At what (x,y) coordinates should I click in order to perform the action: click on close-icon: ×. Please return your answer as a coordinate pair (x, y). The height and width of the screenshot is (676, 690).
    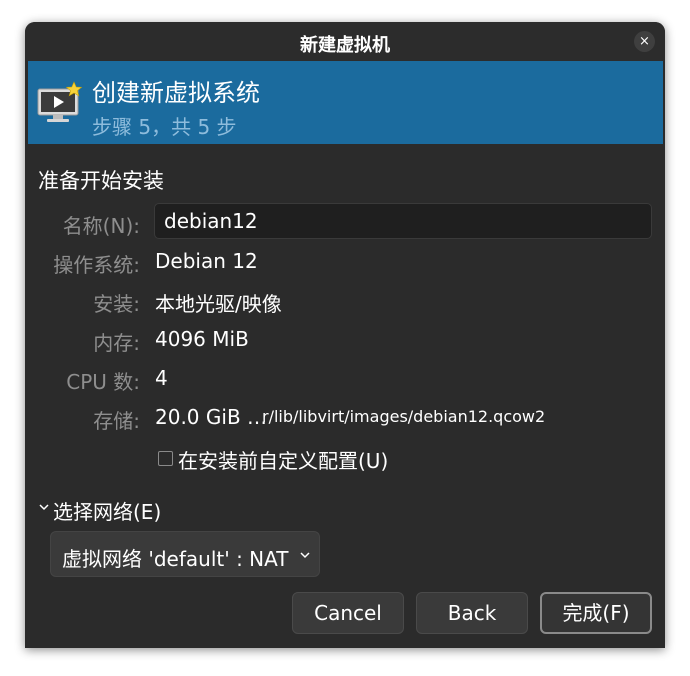
    Looking at the image, I should click on (644, 41).